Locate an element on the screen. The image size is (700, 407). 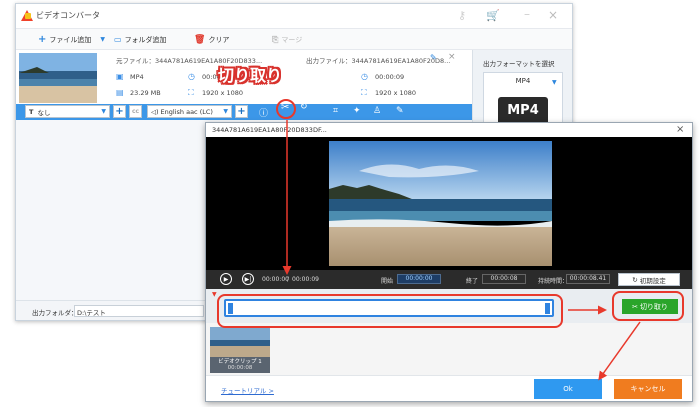
trash-icon: 🗑 is located at coordinates (200, 39).